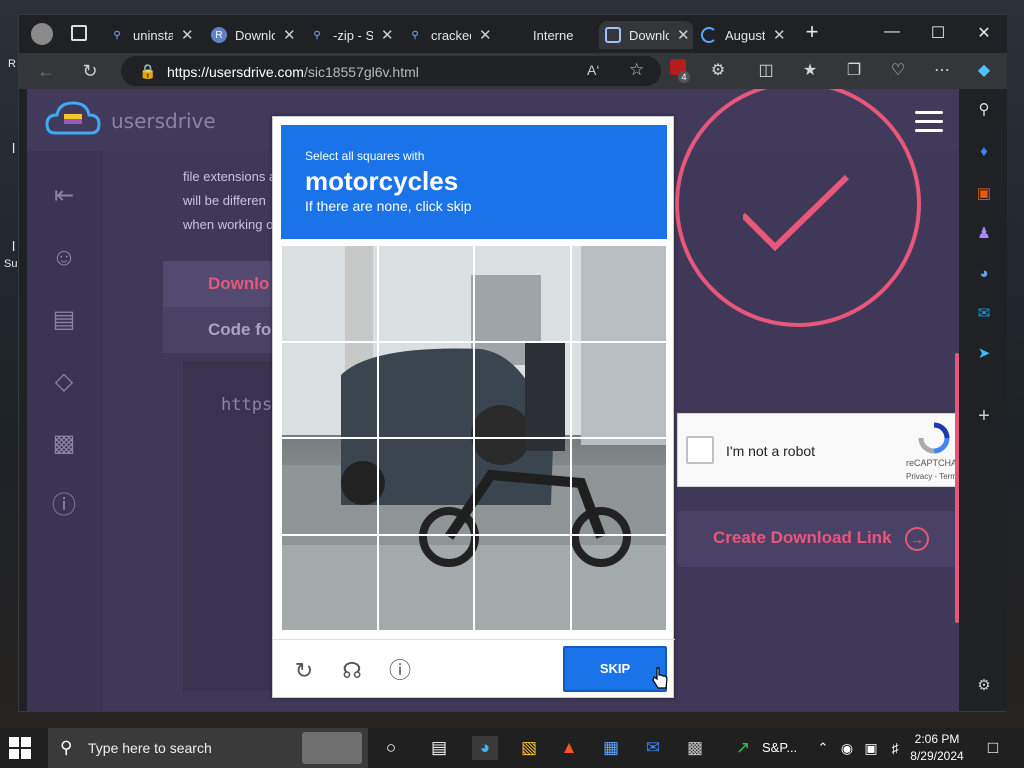 This screenshot has height=768, width=1024. What do you see at coordinates (700, 450) in the screenshot?
I see `recaptcha-checkbox` at bounding box center [700, 450].